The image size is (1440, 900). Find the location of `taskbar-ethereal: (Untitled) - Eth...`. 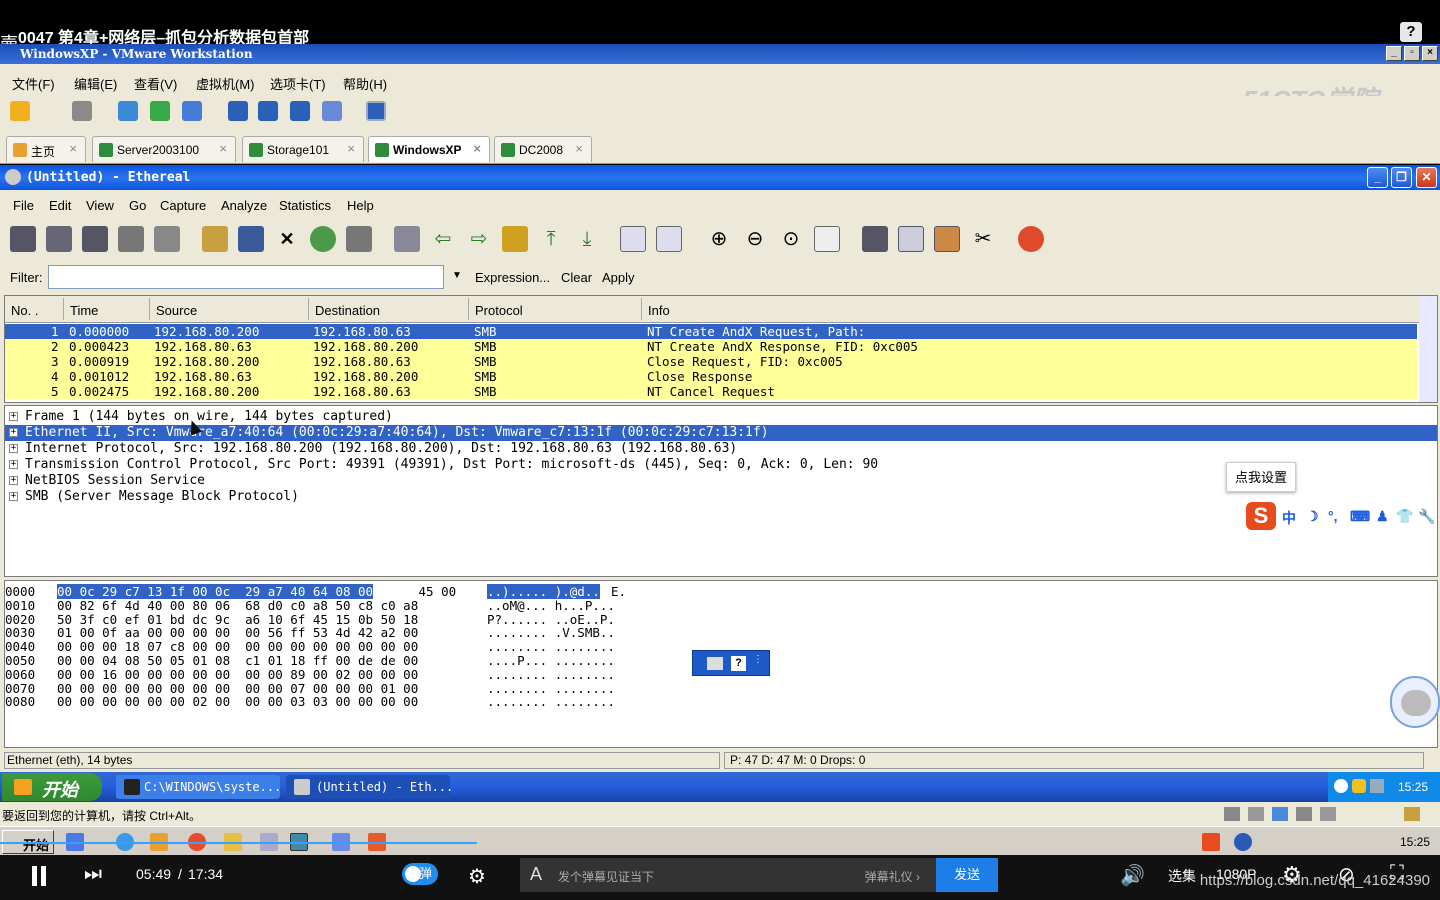

taskbar-ethereal: (Untitled) - Eth... is located at coordinates (369, 787).